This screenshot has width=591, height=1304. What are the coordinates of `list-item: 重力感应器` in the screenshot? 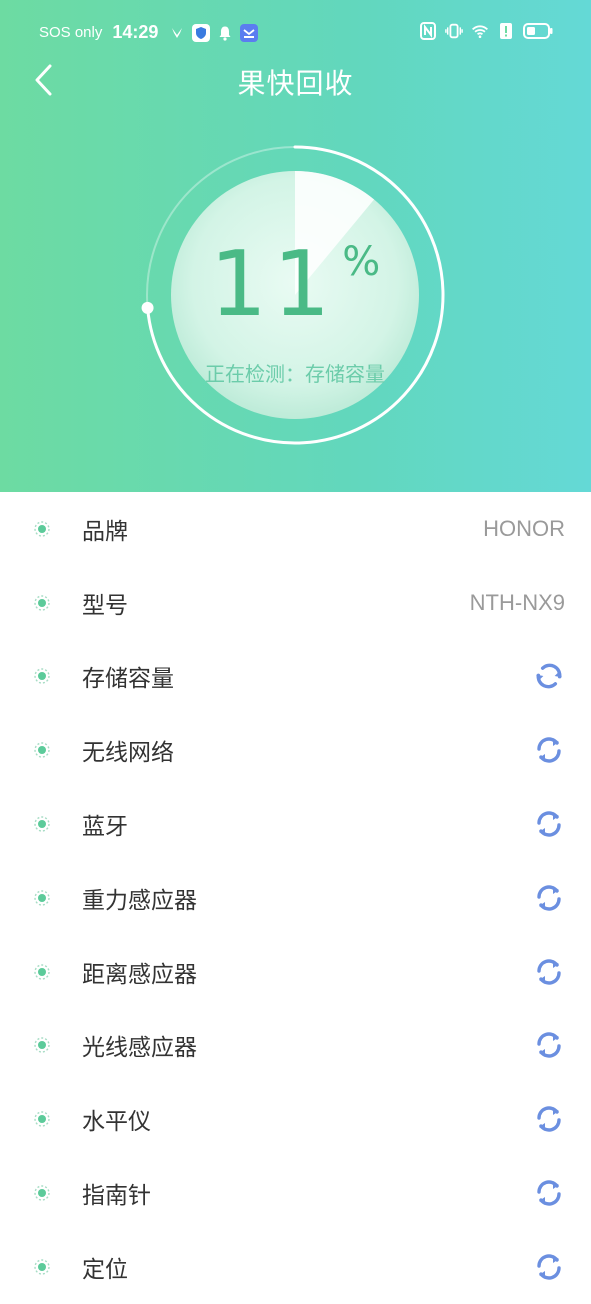 It's located at (295, 898).